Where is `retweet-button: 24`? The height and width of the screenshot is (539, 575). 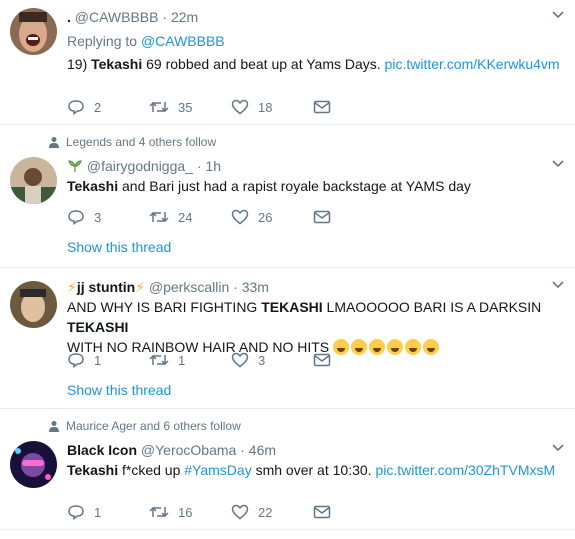
retweet-button: 24 is located at coordinates (190, 217).